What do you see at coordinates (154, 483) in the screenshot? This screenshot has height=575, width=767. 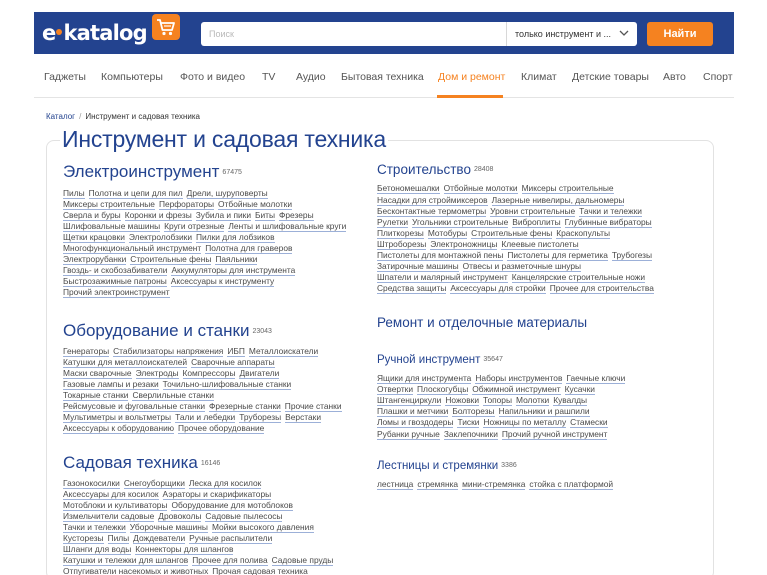 I see `category-link: Снегоуборщики` at bounding box center [154, 483].